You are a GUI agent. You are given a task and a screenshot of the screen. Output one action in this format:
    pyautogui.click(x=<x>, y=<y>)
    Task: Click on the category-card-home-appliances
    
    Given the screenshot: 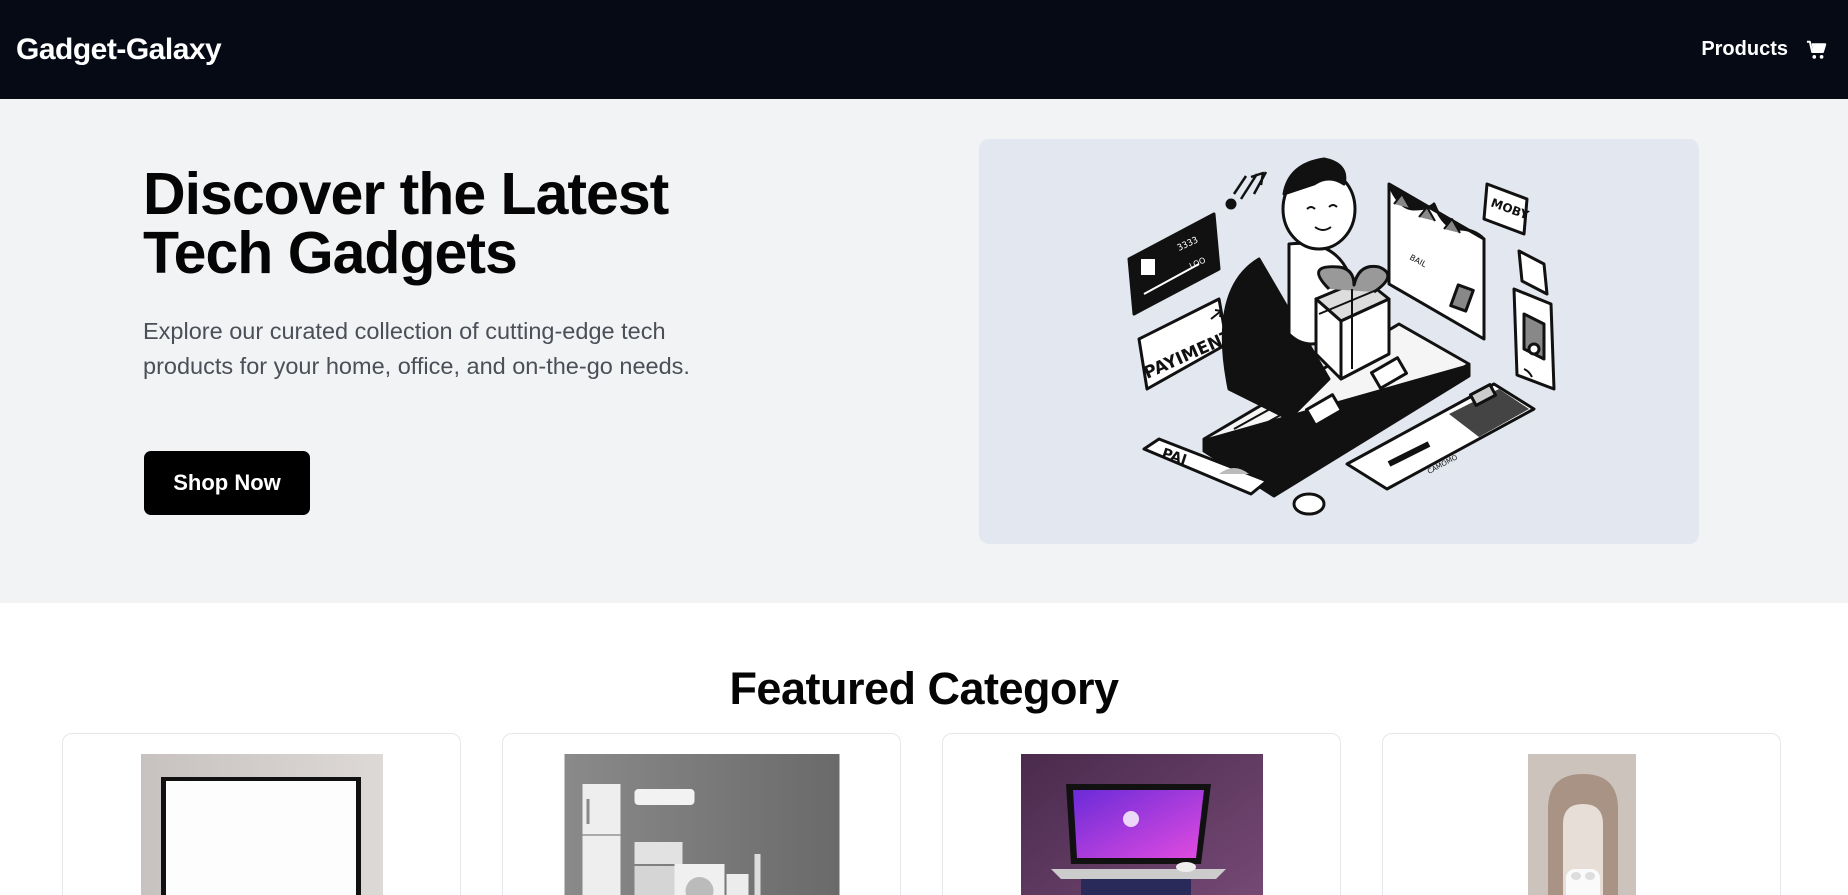 What is the action you would take?
    pyautogui.click(x=701, y=814)
    